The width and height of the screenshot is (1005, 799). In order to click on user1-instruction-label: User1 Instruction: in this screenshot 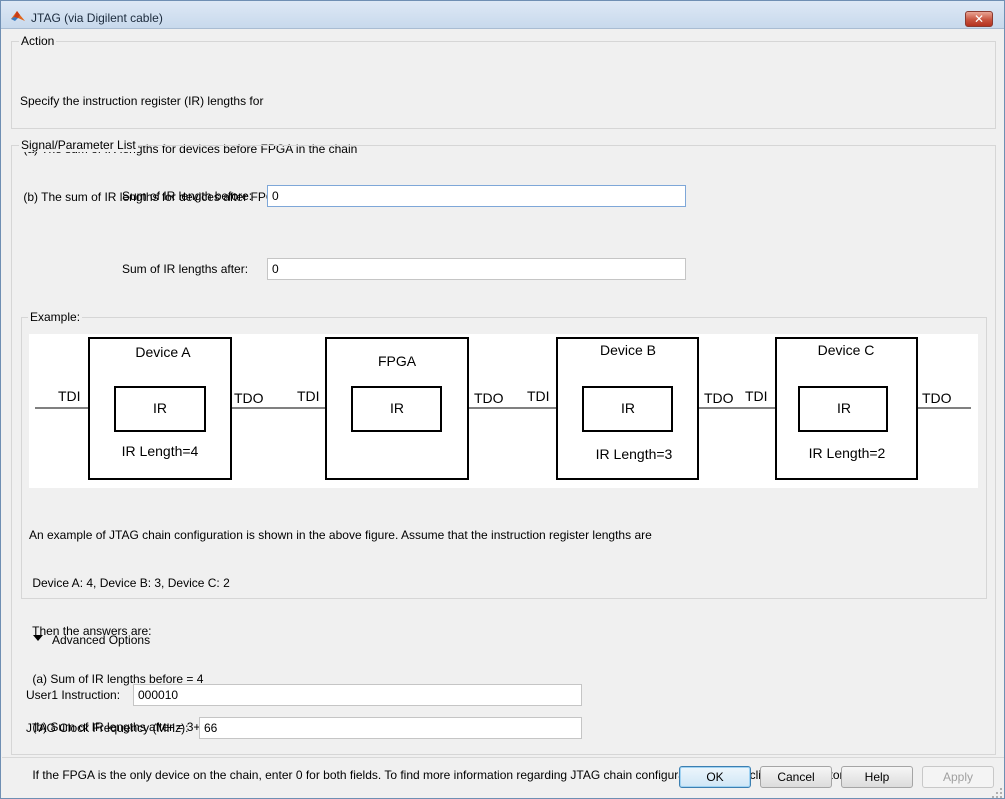, I will do `click(73, 695)`.